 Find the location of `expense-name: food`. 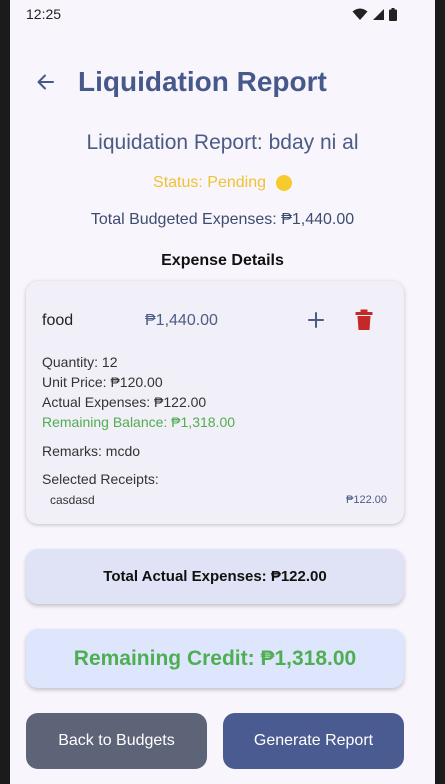

expense-name: food is located at coordinates (58, 320).